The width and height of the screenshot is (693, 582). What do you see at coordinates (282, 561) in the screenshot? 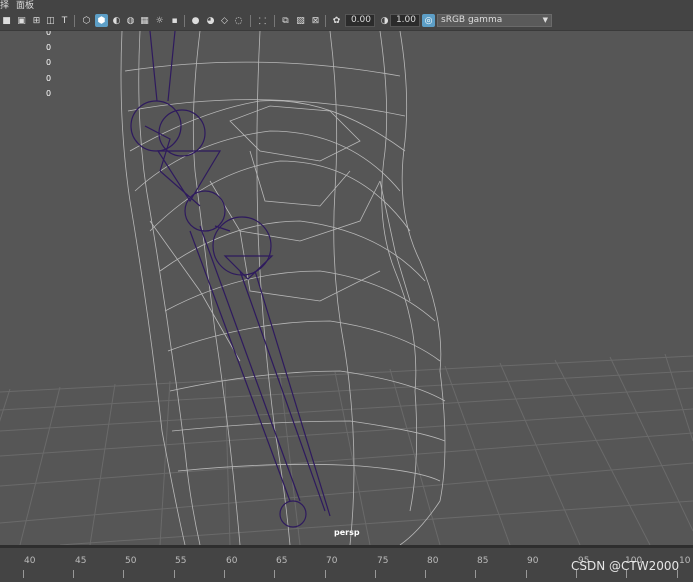
I see `time-tick-label: 65` at bounding box center [282, 561].